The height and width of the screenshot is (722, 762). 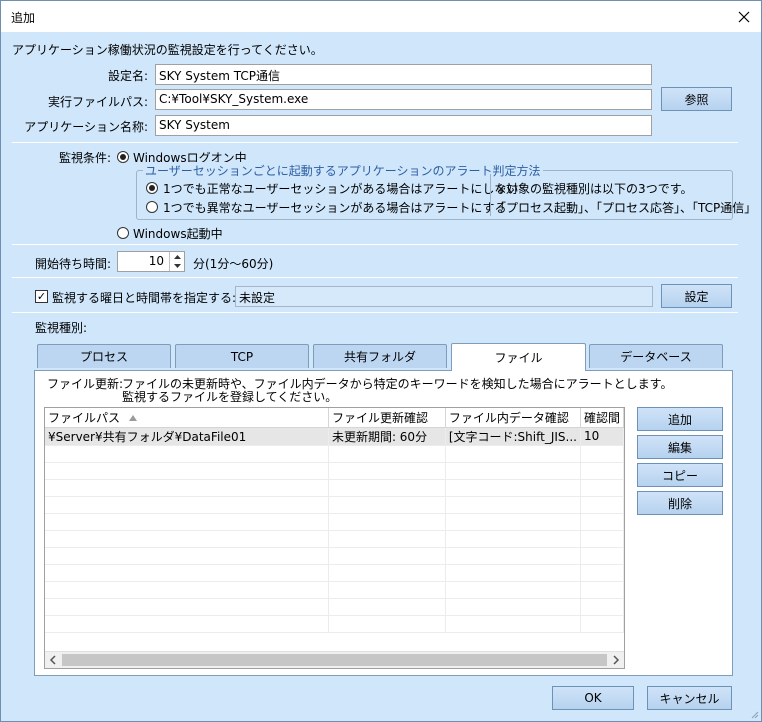 I want to click on sort-ascending-icon, so click(x=132, y=417).